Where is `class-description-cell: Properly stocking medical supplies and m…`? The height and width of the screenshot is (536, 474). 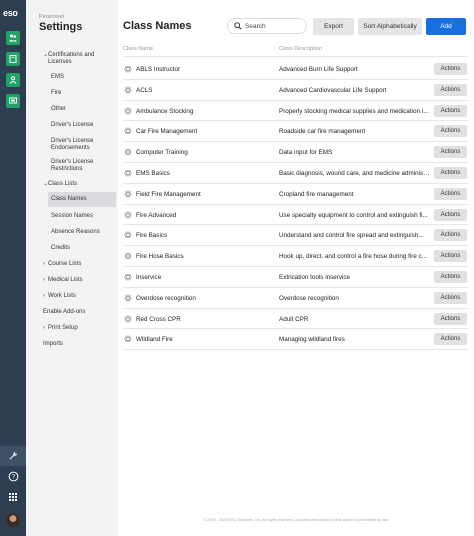 class-description-cell: Properly stocking medical supplies and m… is located at coordinates (354, 111).